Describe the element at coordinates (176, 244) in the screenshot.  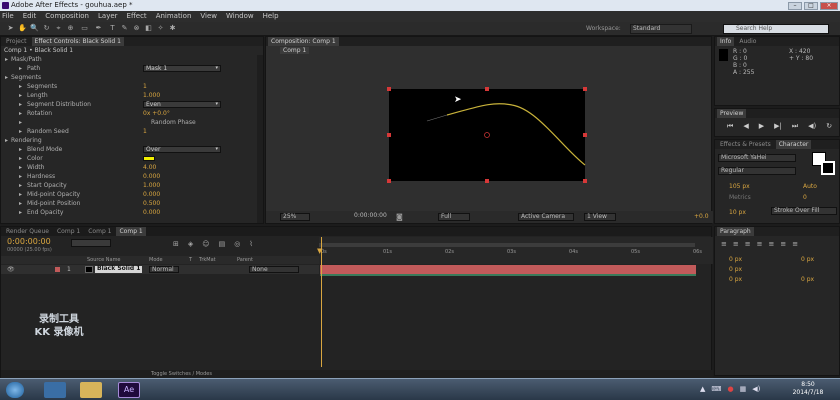
I see `comp-mini-flowchart-icon: ⊞` at that location.